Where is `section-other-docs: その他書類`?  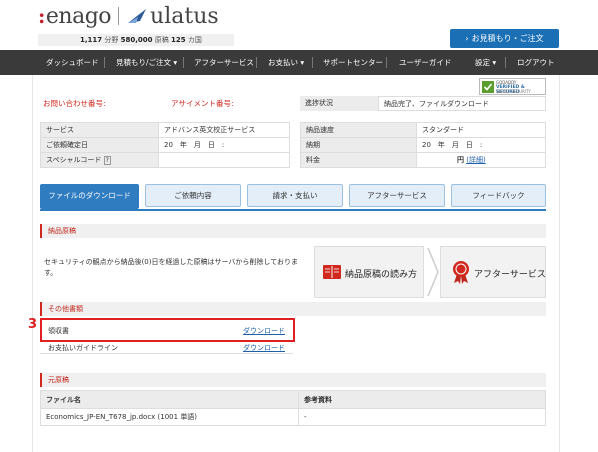
section-other-docs: その他書類 is located at coordinates (293, 309).